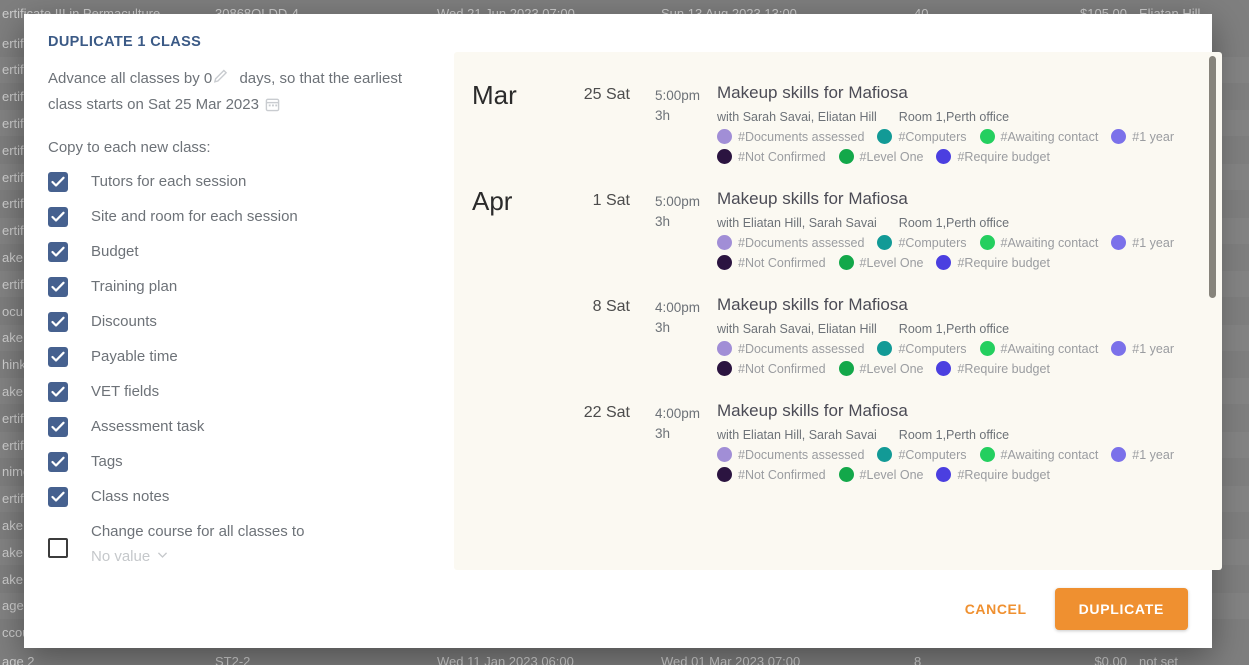  I want to click on class-list-scrollbar, so click(1212, 311).